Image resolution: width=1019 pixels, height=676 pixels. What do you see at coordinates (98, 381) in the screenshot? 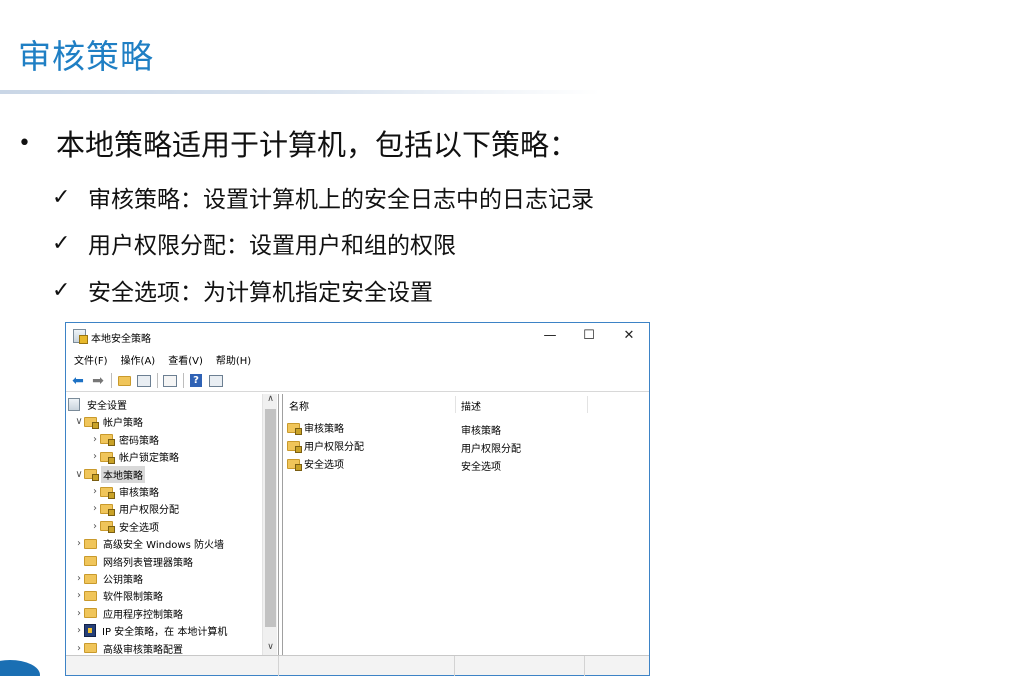
I see `forward-arrow-icon: ➡` at bounding box center [98, 381].